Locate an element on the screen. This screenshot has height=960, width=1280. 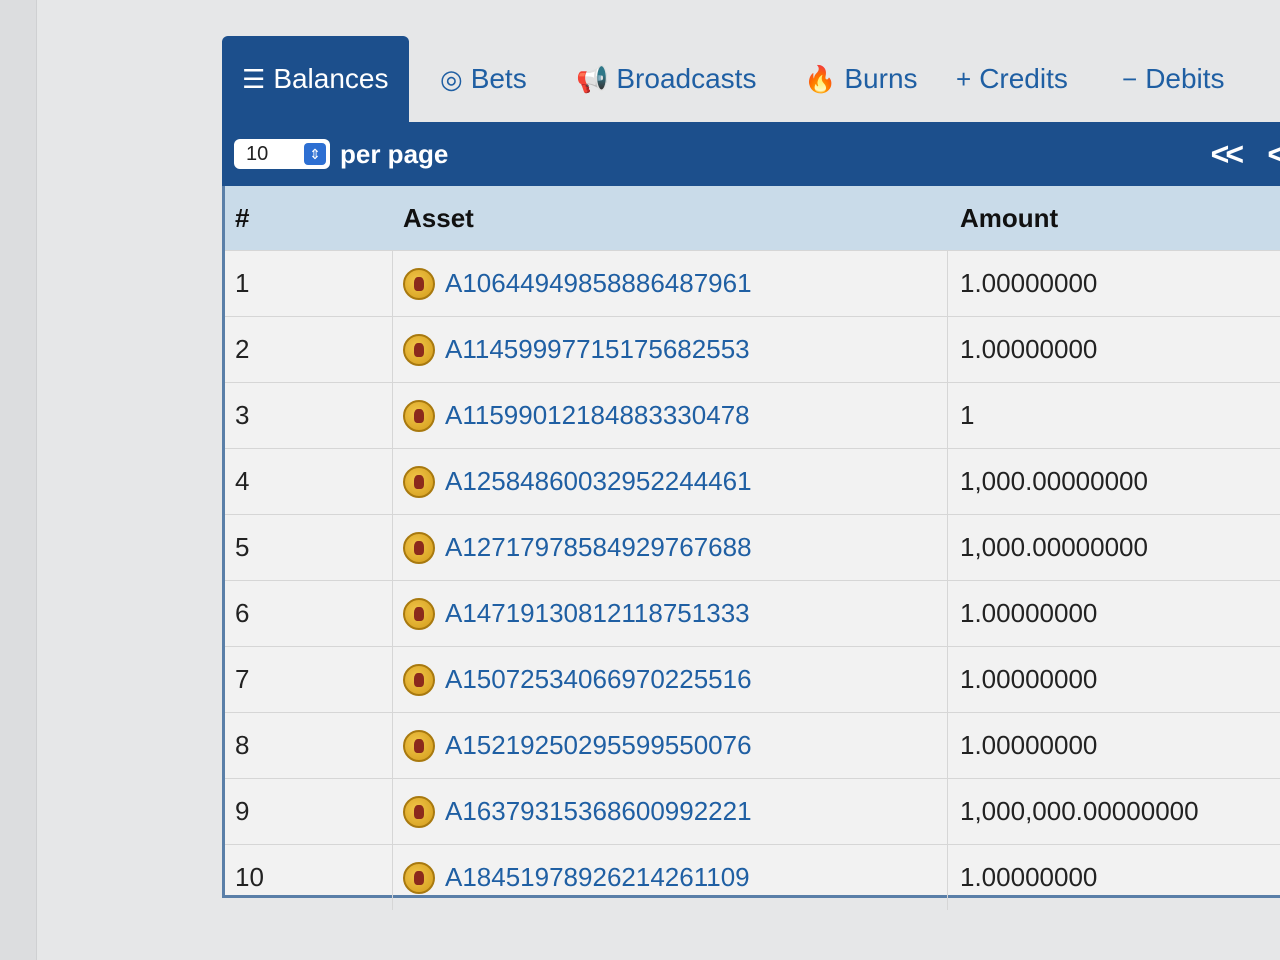
asset-cell: A12584860032952244461 is located at coordinates (670, 481).